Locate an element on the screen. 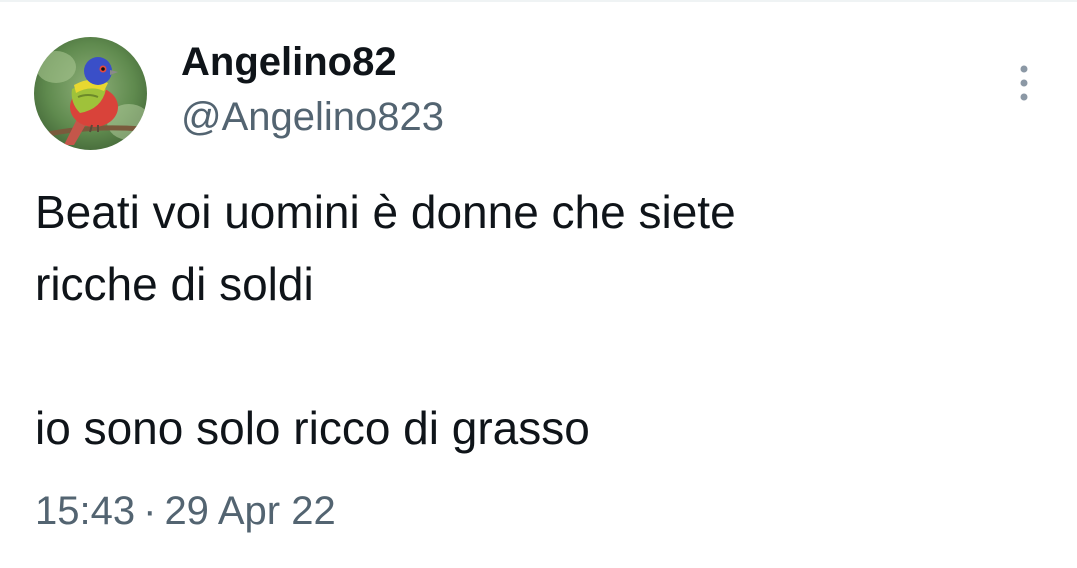  top-divider is located at coordinates (538, 1).